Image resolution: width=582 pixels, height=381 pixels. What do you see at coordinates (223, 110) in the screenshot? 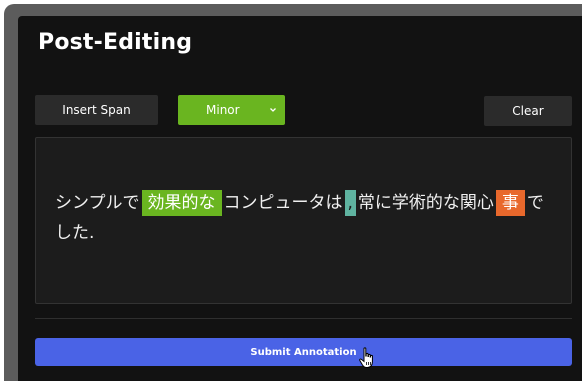
I see `severity-selected-label: Minor` at bounding box center [223, 110].